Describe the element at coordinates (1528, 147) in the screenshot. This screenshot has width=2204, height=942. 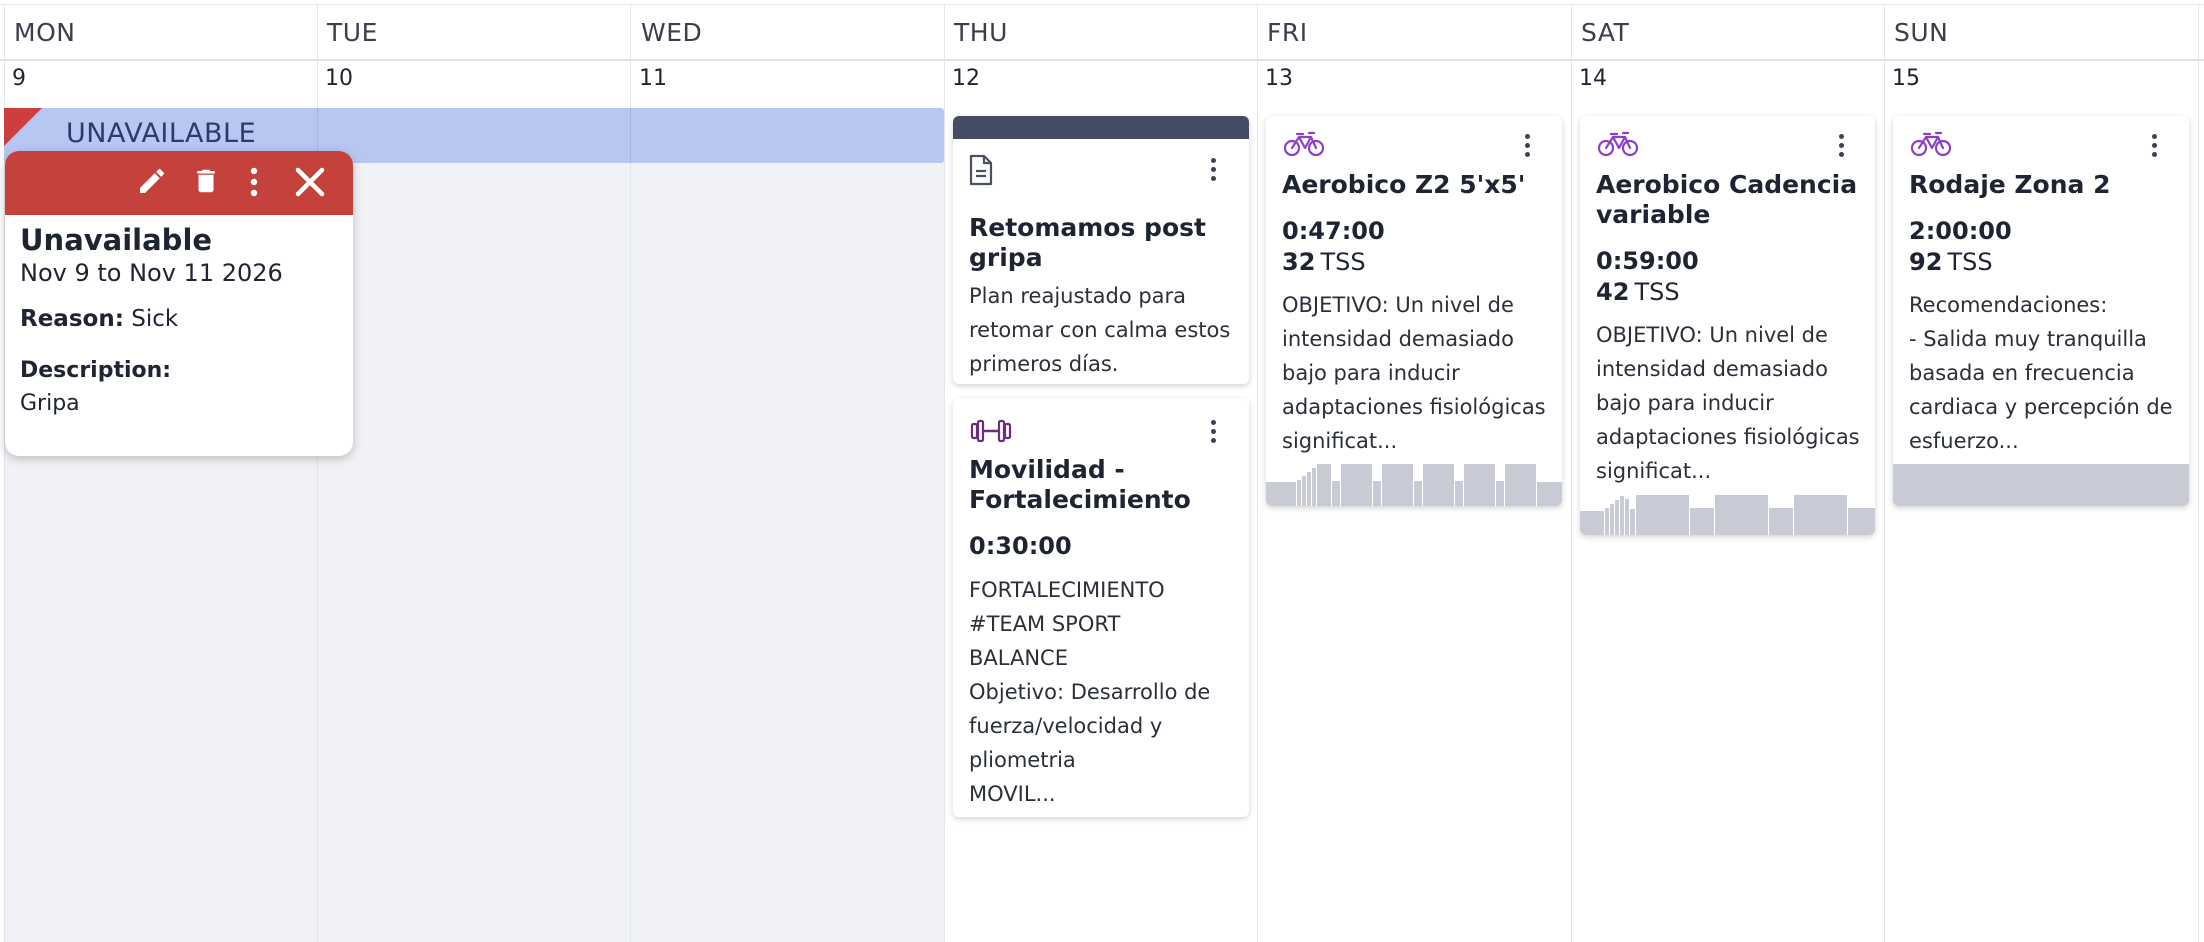
I see `fri-menu-icon` at that location.